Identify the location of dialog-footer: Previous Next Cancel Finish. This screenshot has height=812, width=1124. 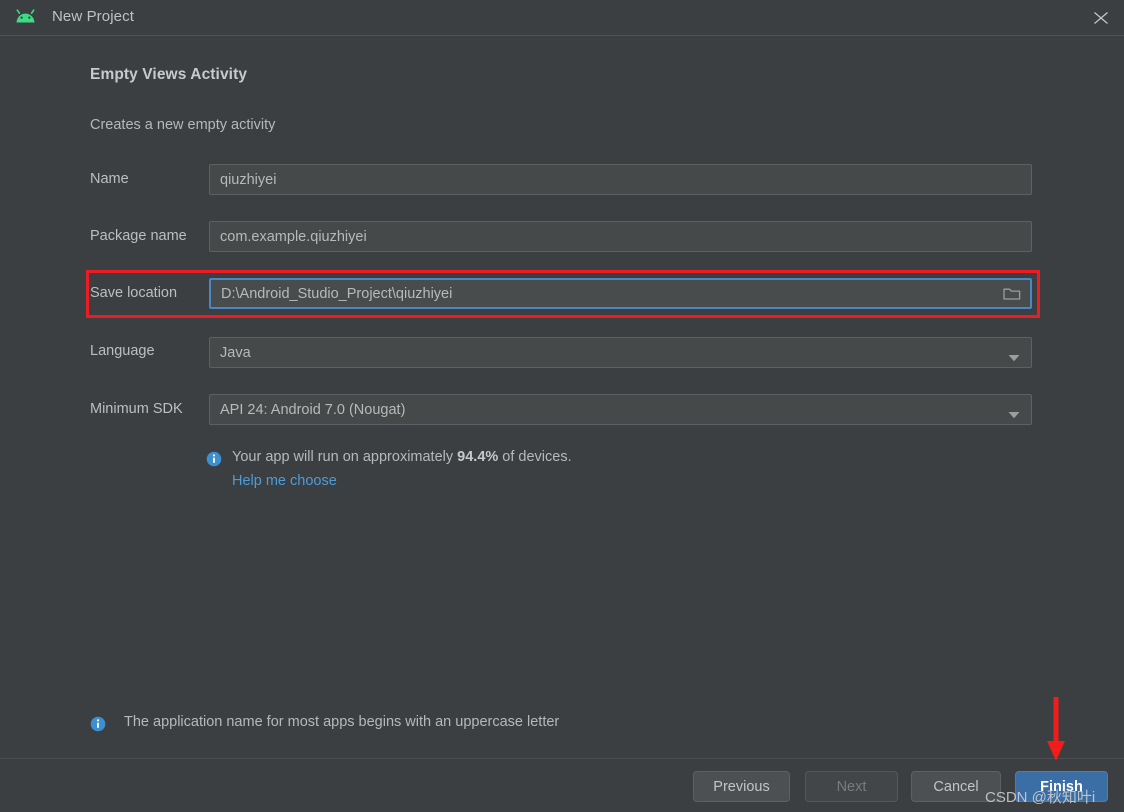
(562, 785).